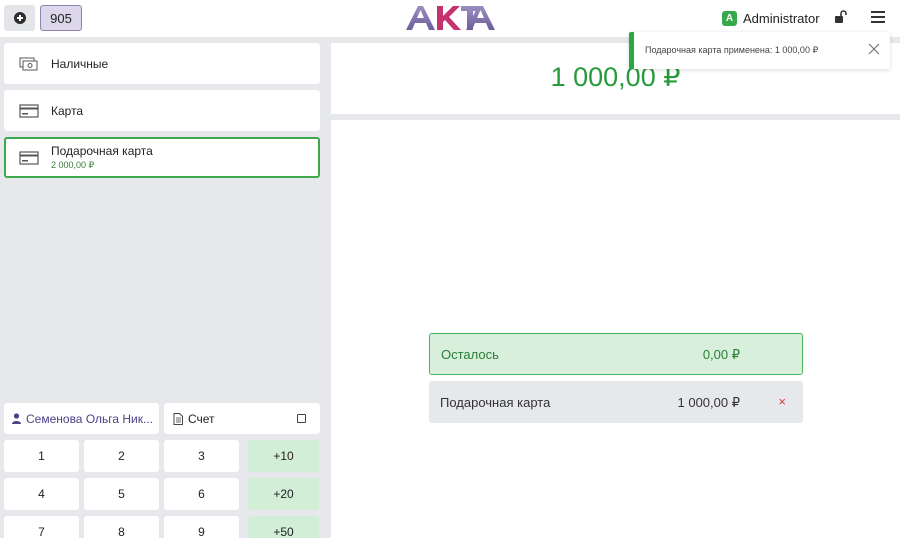 This screenshot has height=538, width=900. I want to click on applied-payment-label: Подарочная карта, so click(495, 402).